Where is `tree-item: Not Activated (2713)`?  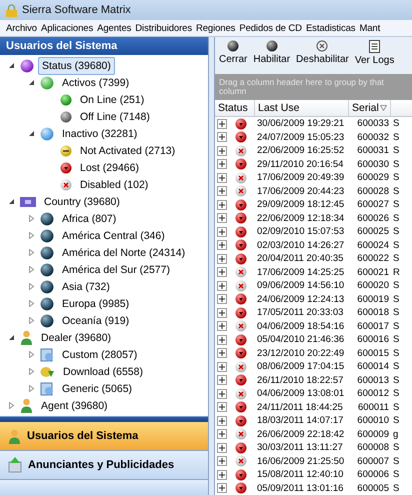
tree-item: Not Activated (2713) is located at coordinates (128, 151).